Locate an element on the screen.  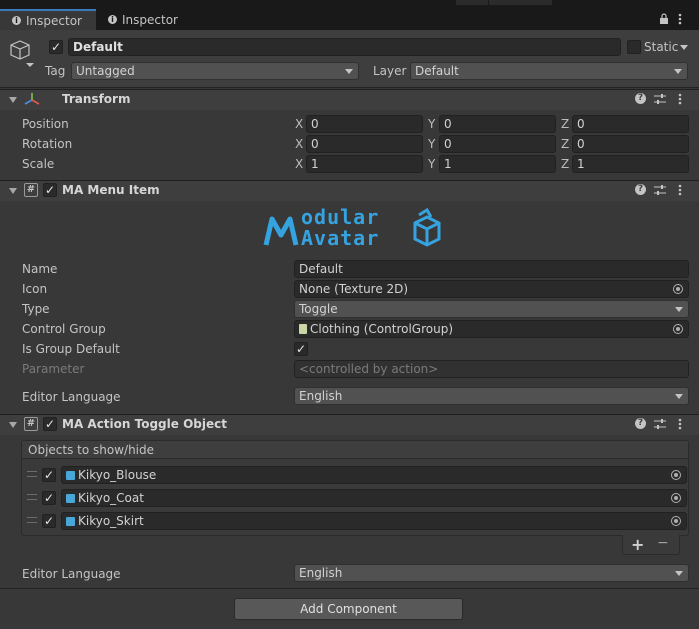
tab-inspector-2: i Inspector is located at coordinates (141, 19).